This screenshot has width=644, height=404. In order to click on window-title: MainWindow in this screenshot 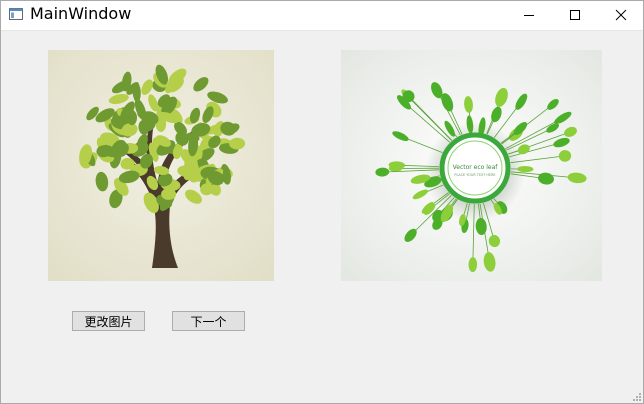, I will do `click(81, 13)`.